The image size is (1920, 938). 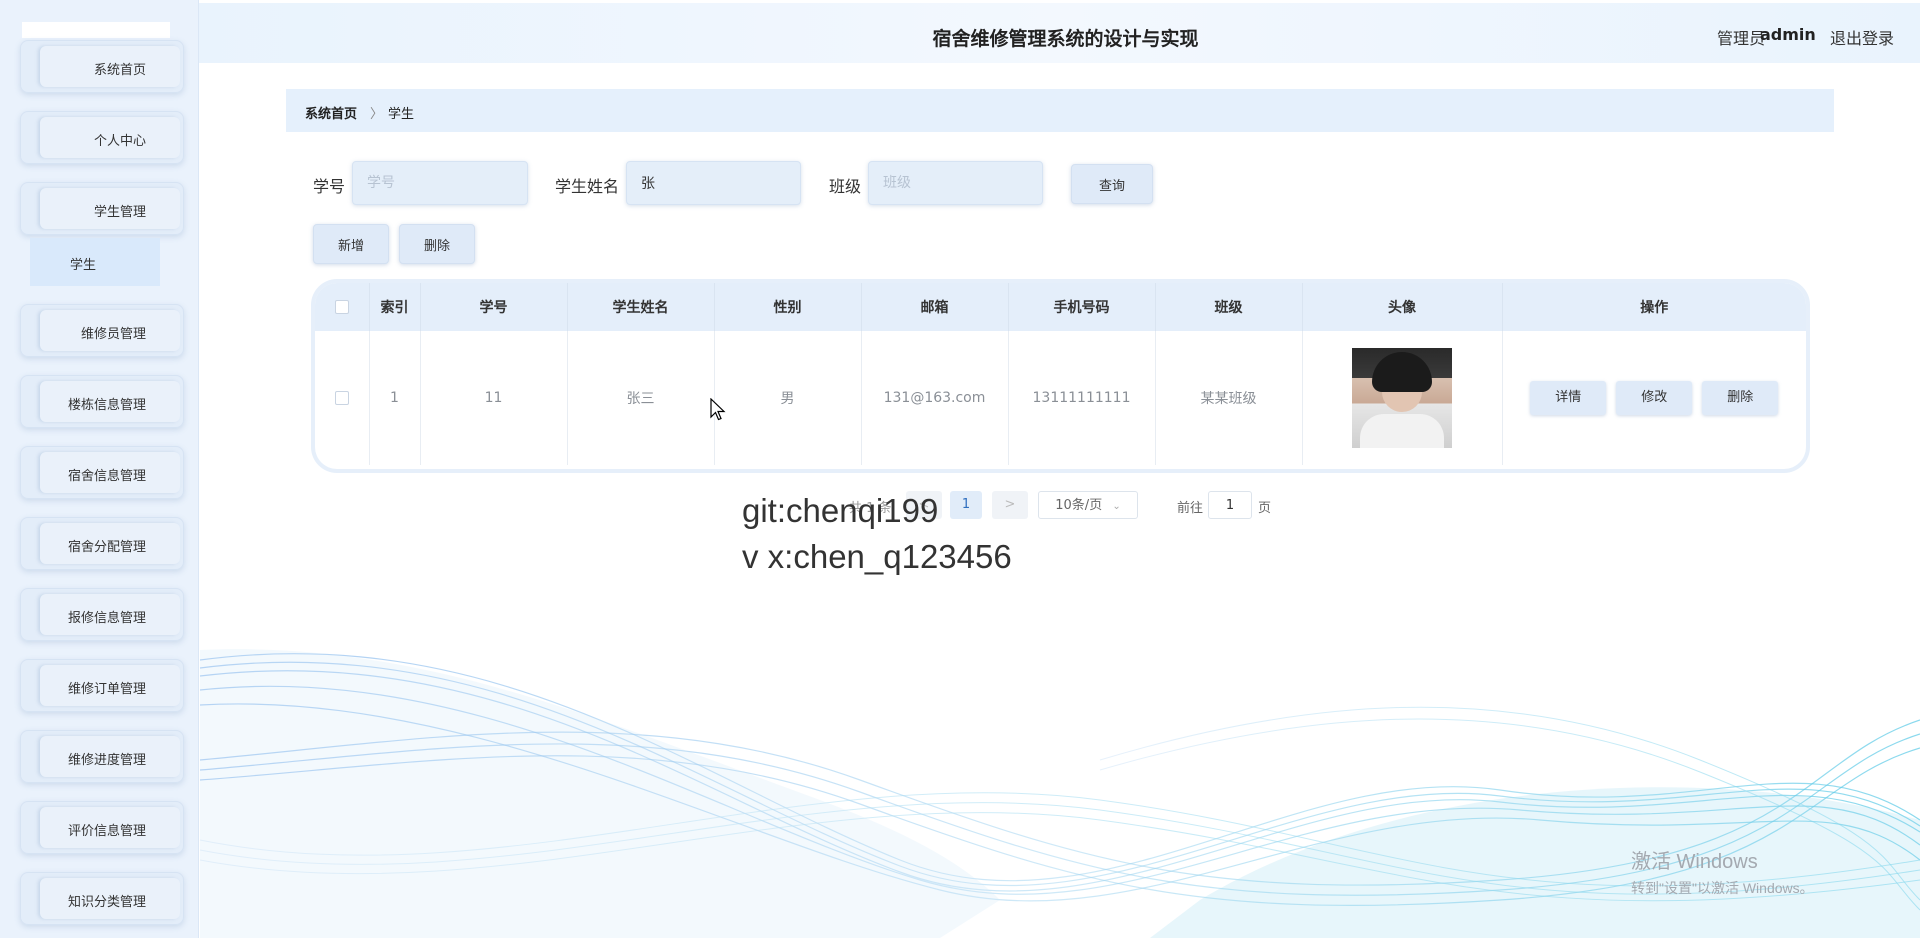 I want to click on student-no-cell: 11, so click(x=494, y=398).